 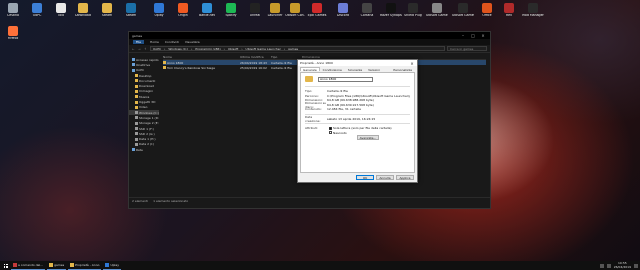 I want to click on desktop-shortcut: Ubisoft Con., so click(x=295, y=10).